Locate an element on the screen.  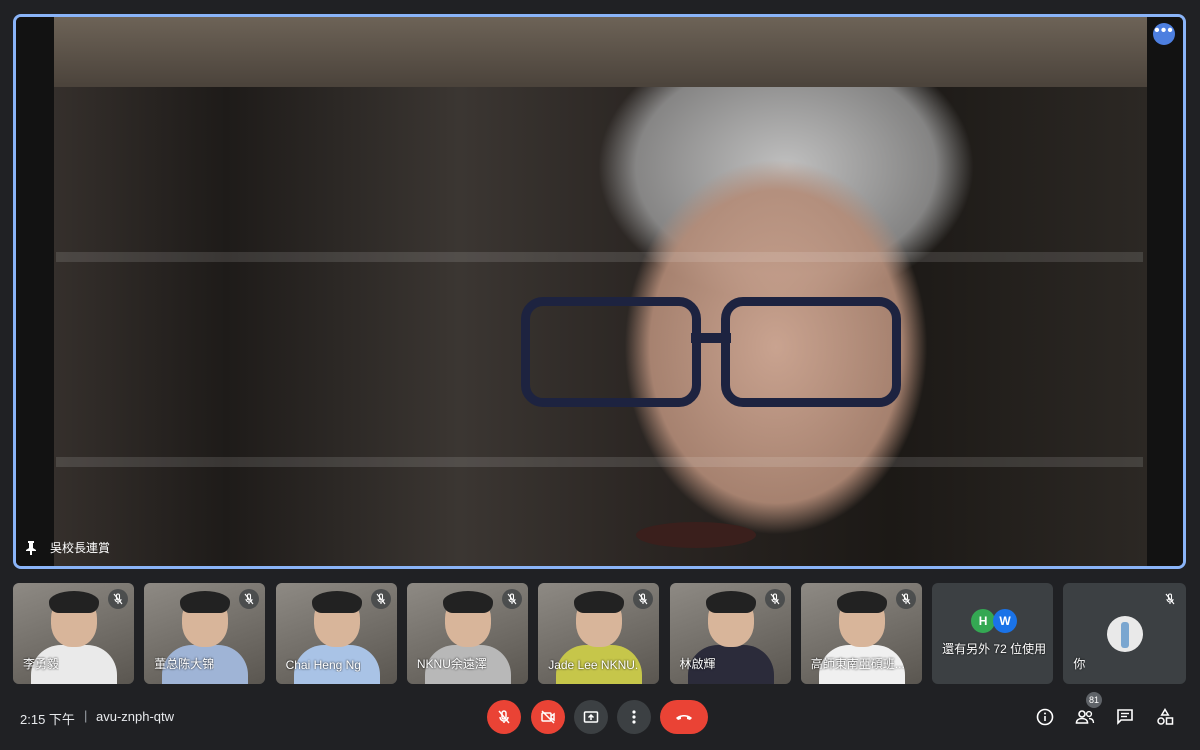
present-screen-button is located at coordinates (591, 717).